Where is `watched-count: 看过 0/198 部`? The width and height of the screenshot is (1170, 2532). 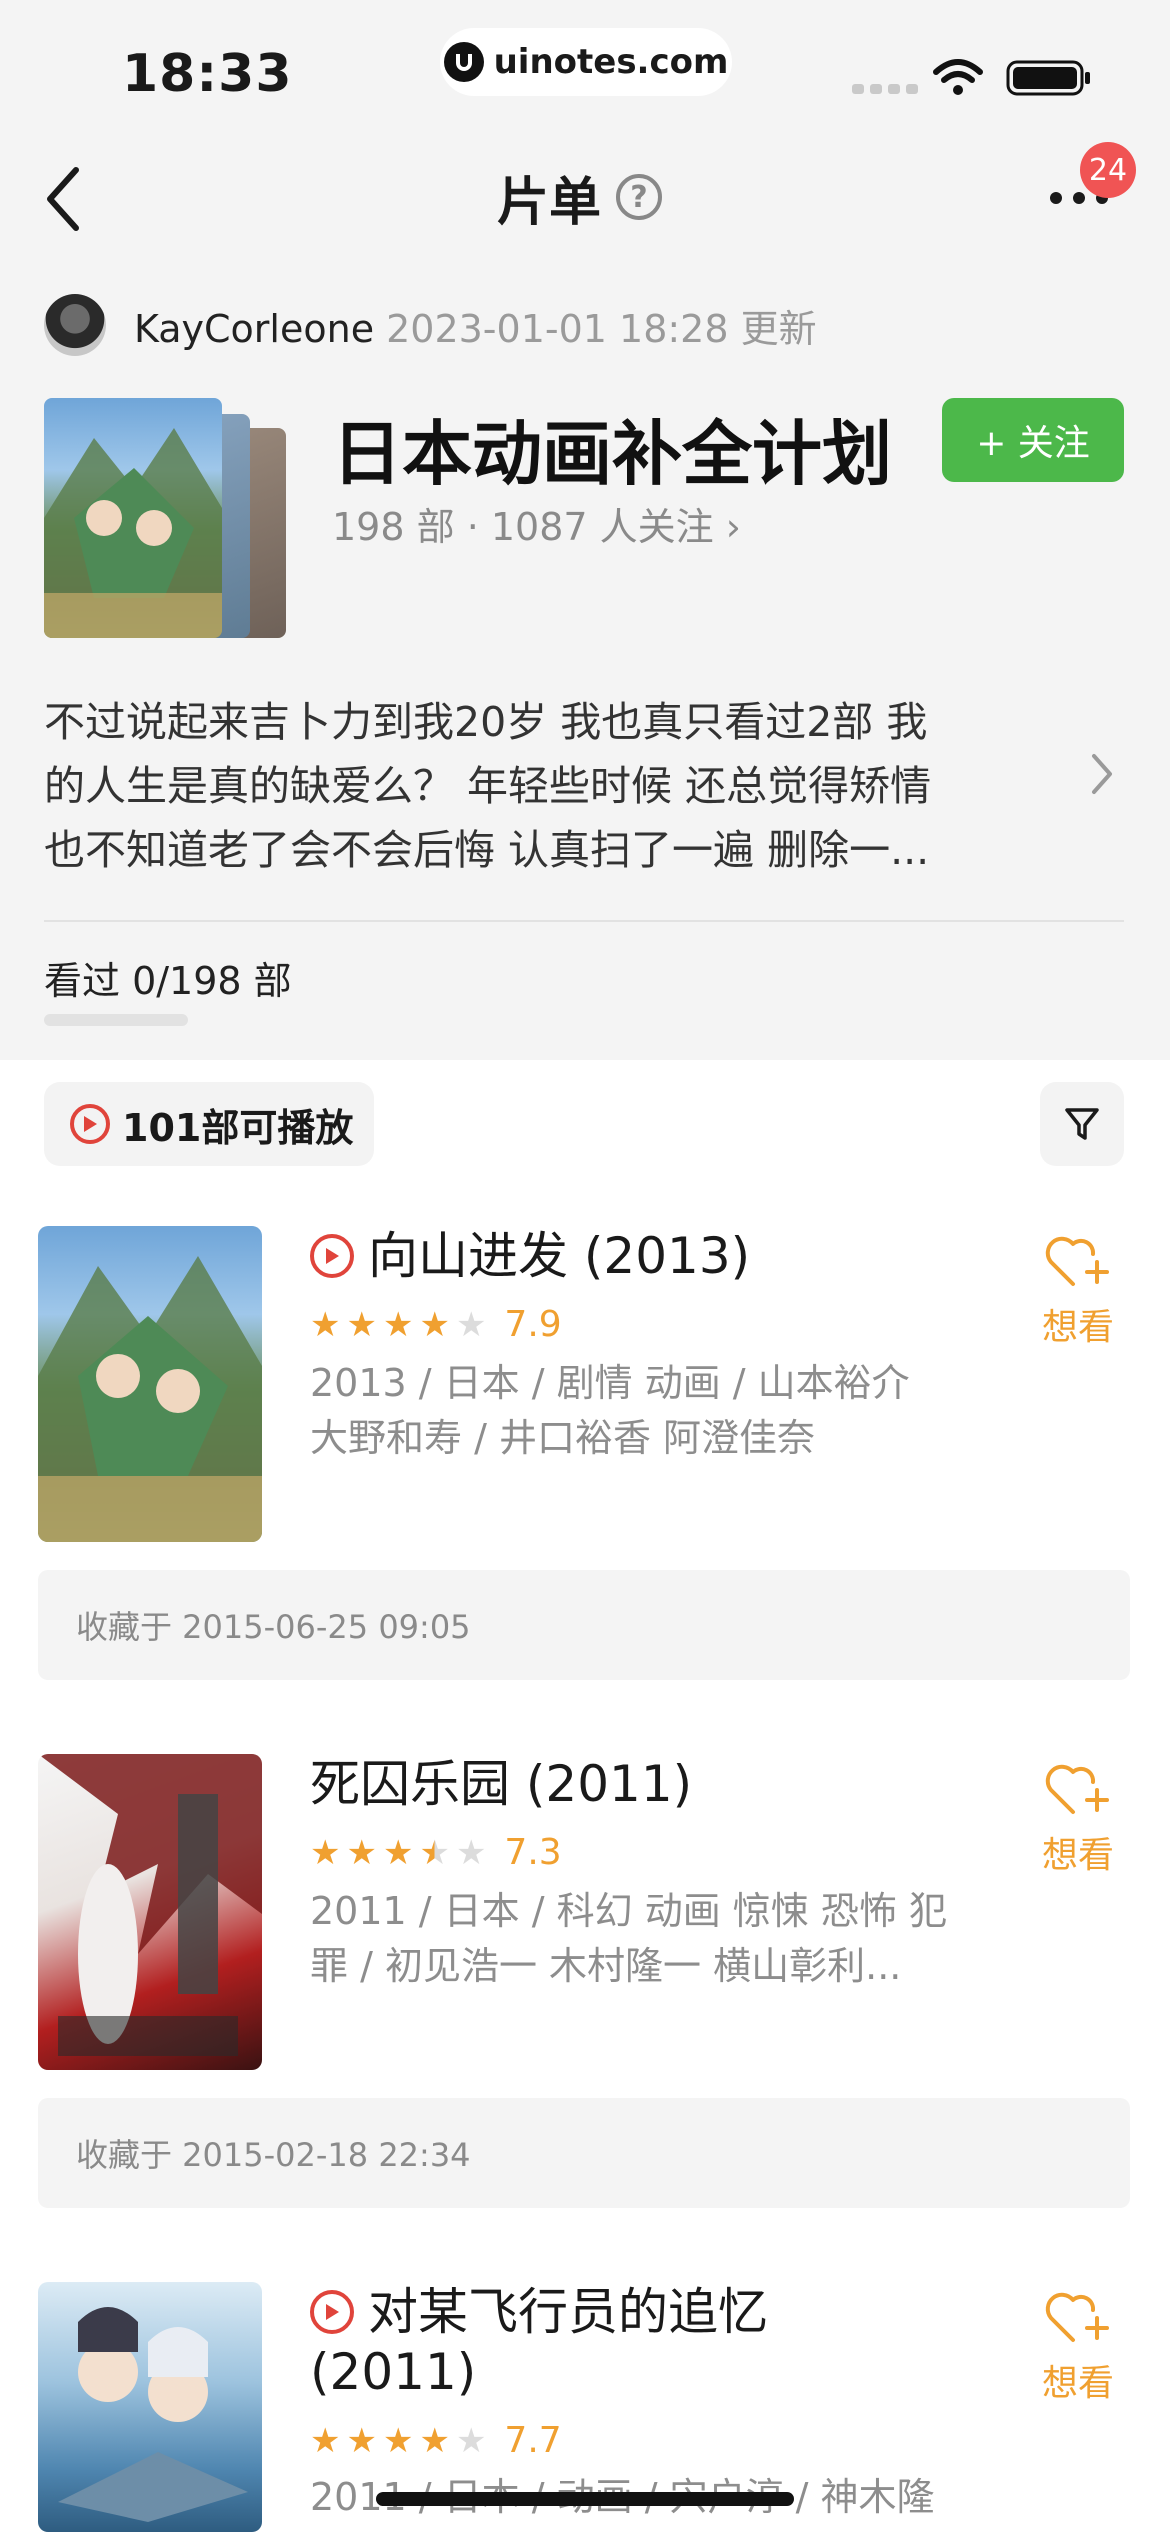
watched-count: 看过 0/198 部 is located at coordinates (168, 981).